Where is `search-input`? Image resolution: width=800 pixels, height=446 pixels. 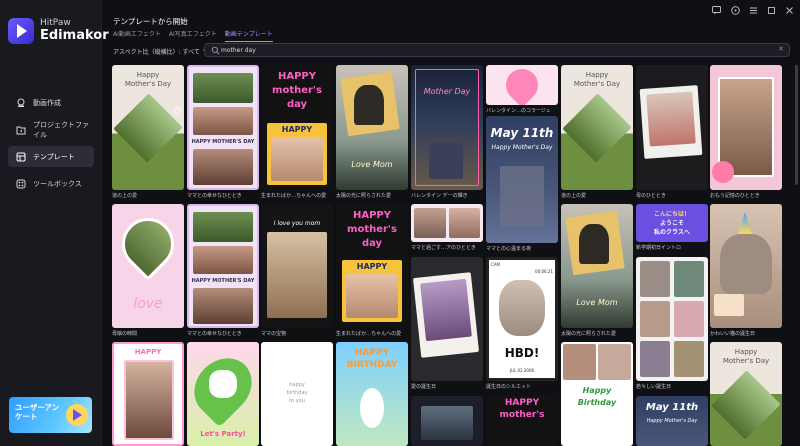
search-input is located at coordinates (491, 50).